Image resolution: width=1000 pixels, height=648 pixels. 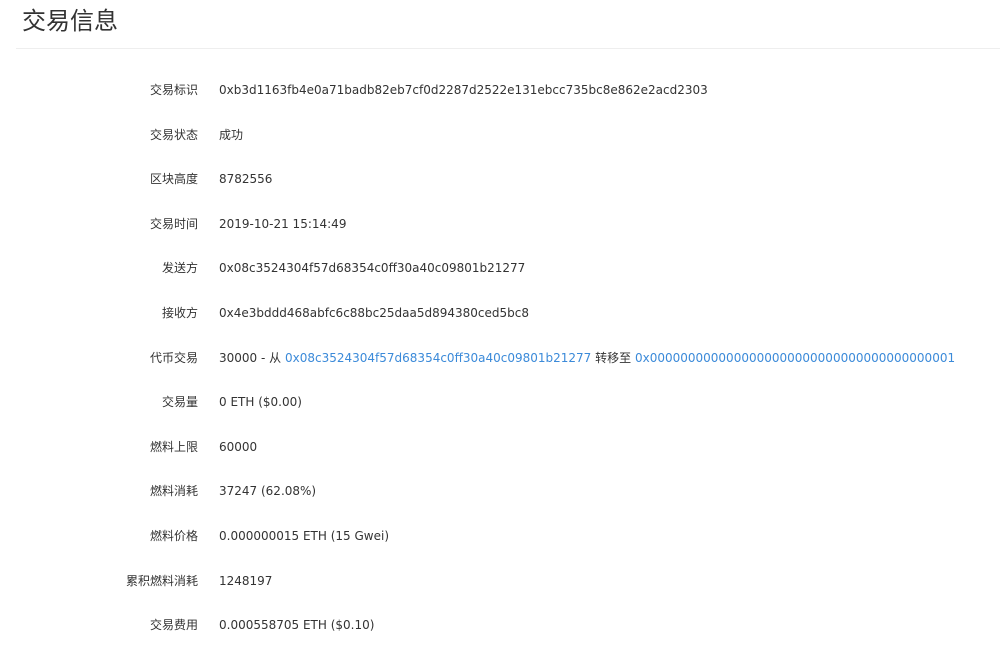 What do you see at coordinates (179, 312) in the screenshot?
I see `receiver-label: 接收方` at bounding box center [179, 312].